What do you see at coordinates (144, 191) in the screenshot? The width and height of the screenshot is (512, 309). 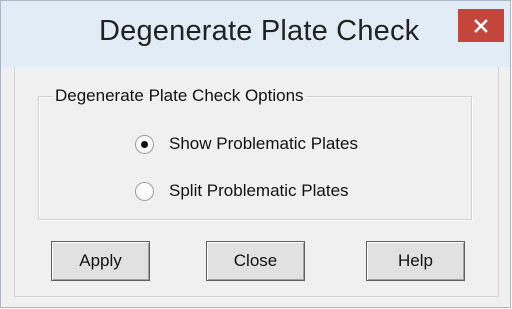 I see `radio-button-unselected` at bounding box center [144, 191].